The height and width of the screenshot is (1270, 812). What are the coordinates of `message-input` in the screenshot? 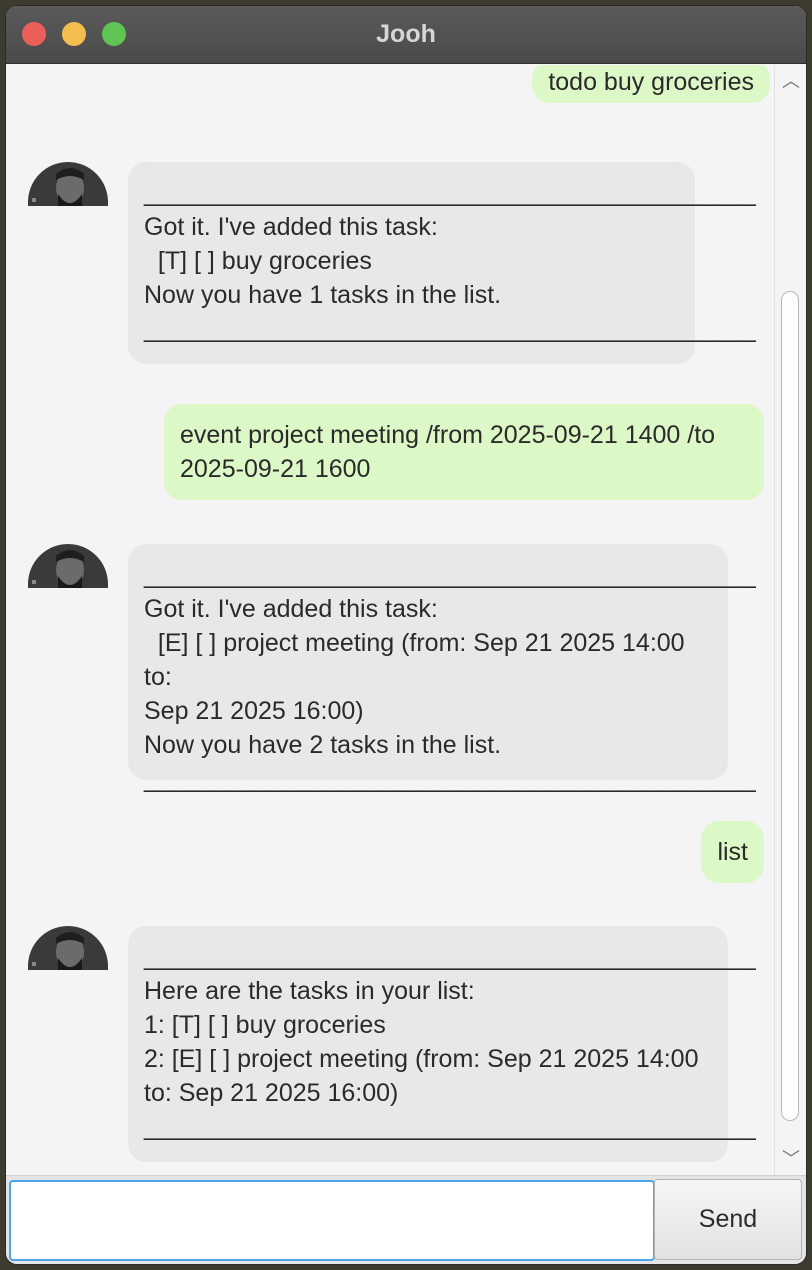 It's located at (332, 1220).